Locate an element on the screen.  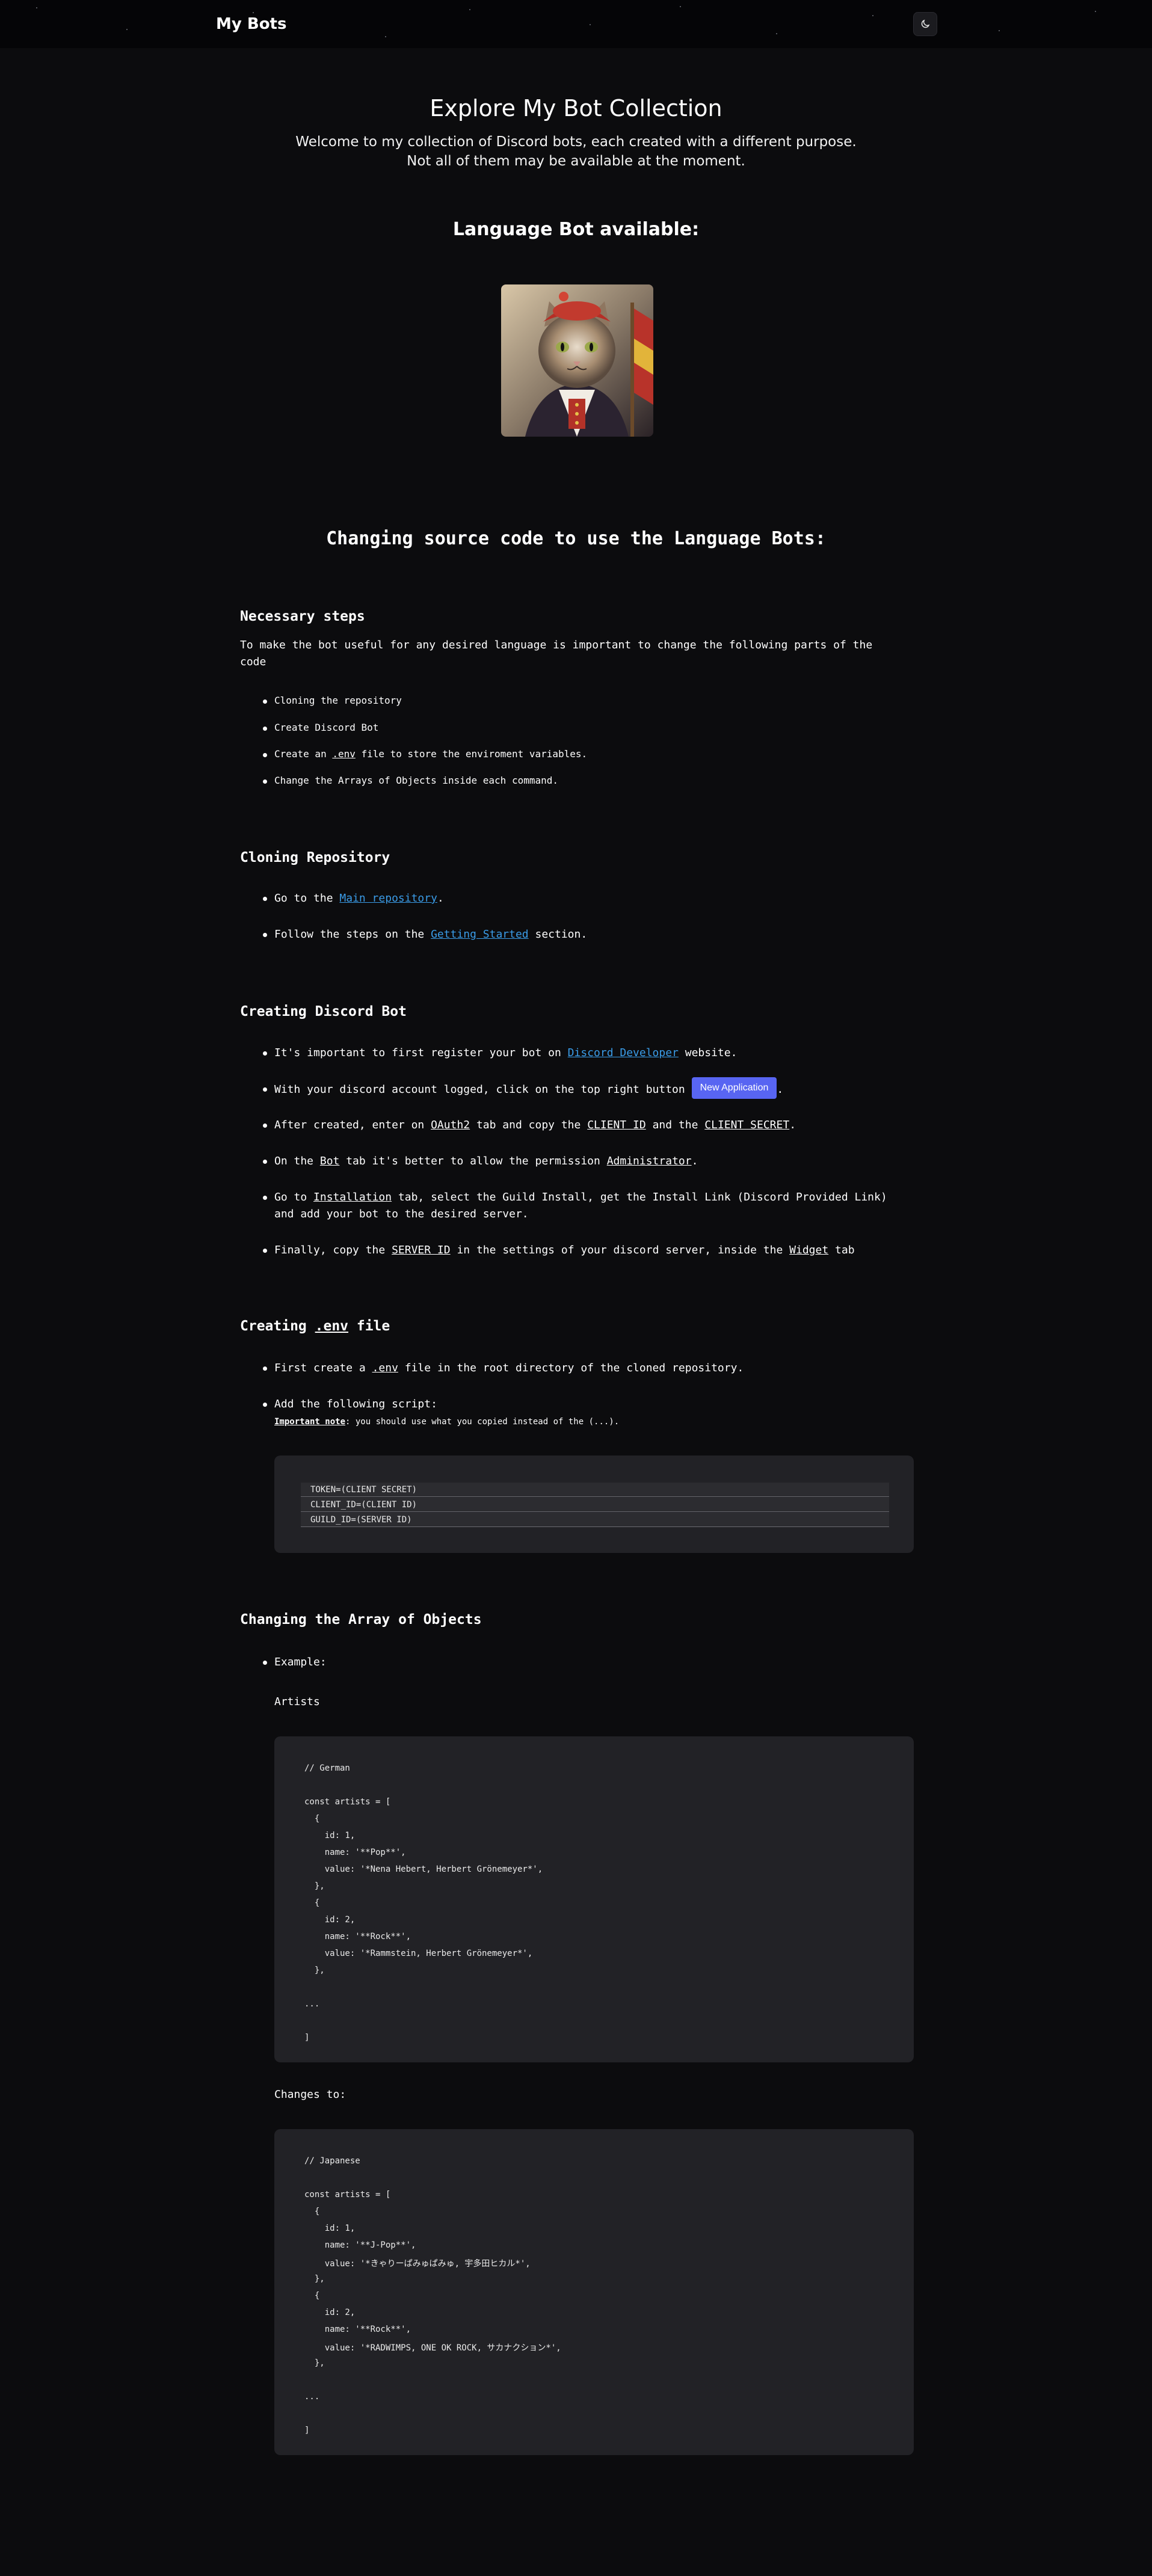
env-heading: Creating .env file is located at coordinates (315, 1326).